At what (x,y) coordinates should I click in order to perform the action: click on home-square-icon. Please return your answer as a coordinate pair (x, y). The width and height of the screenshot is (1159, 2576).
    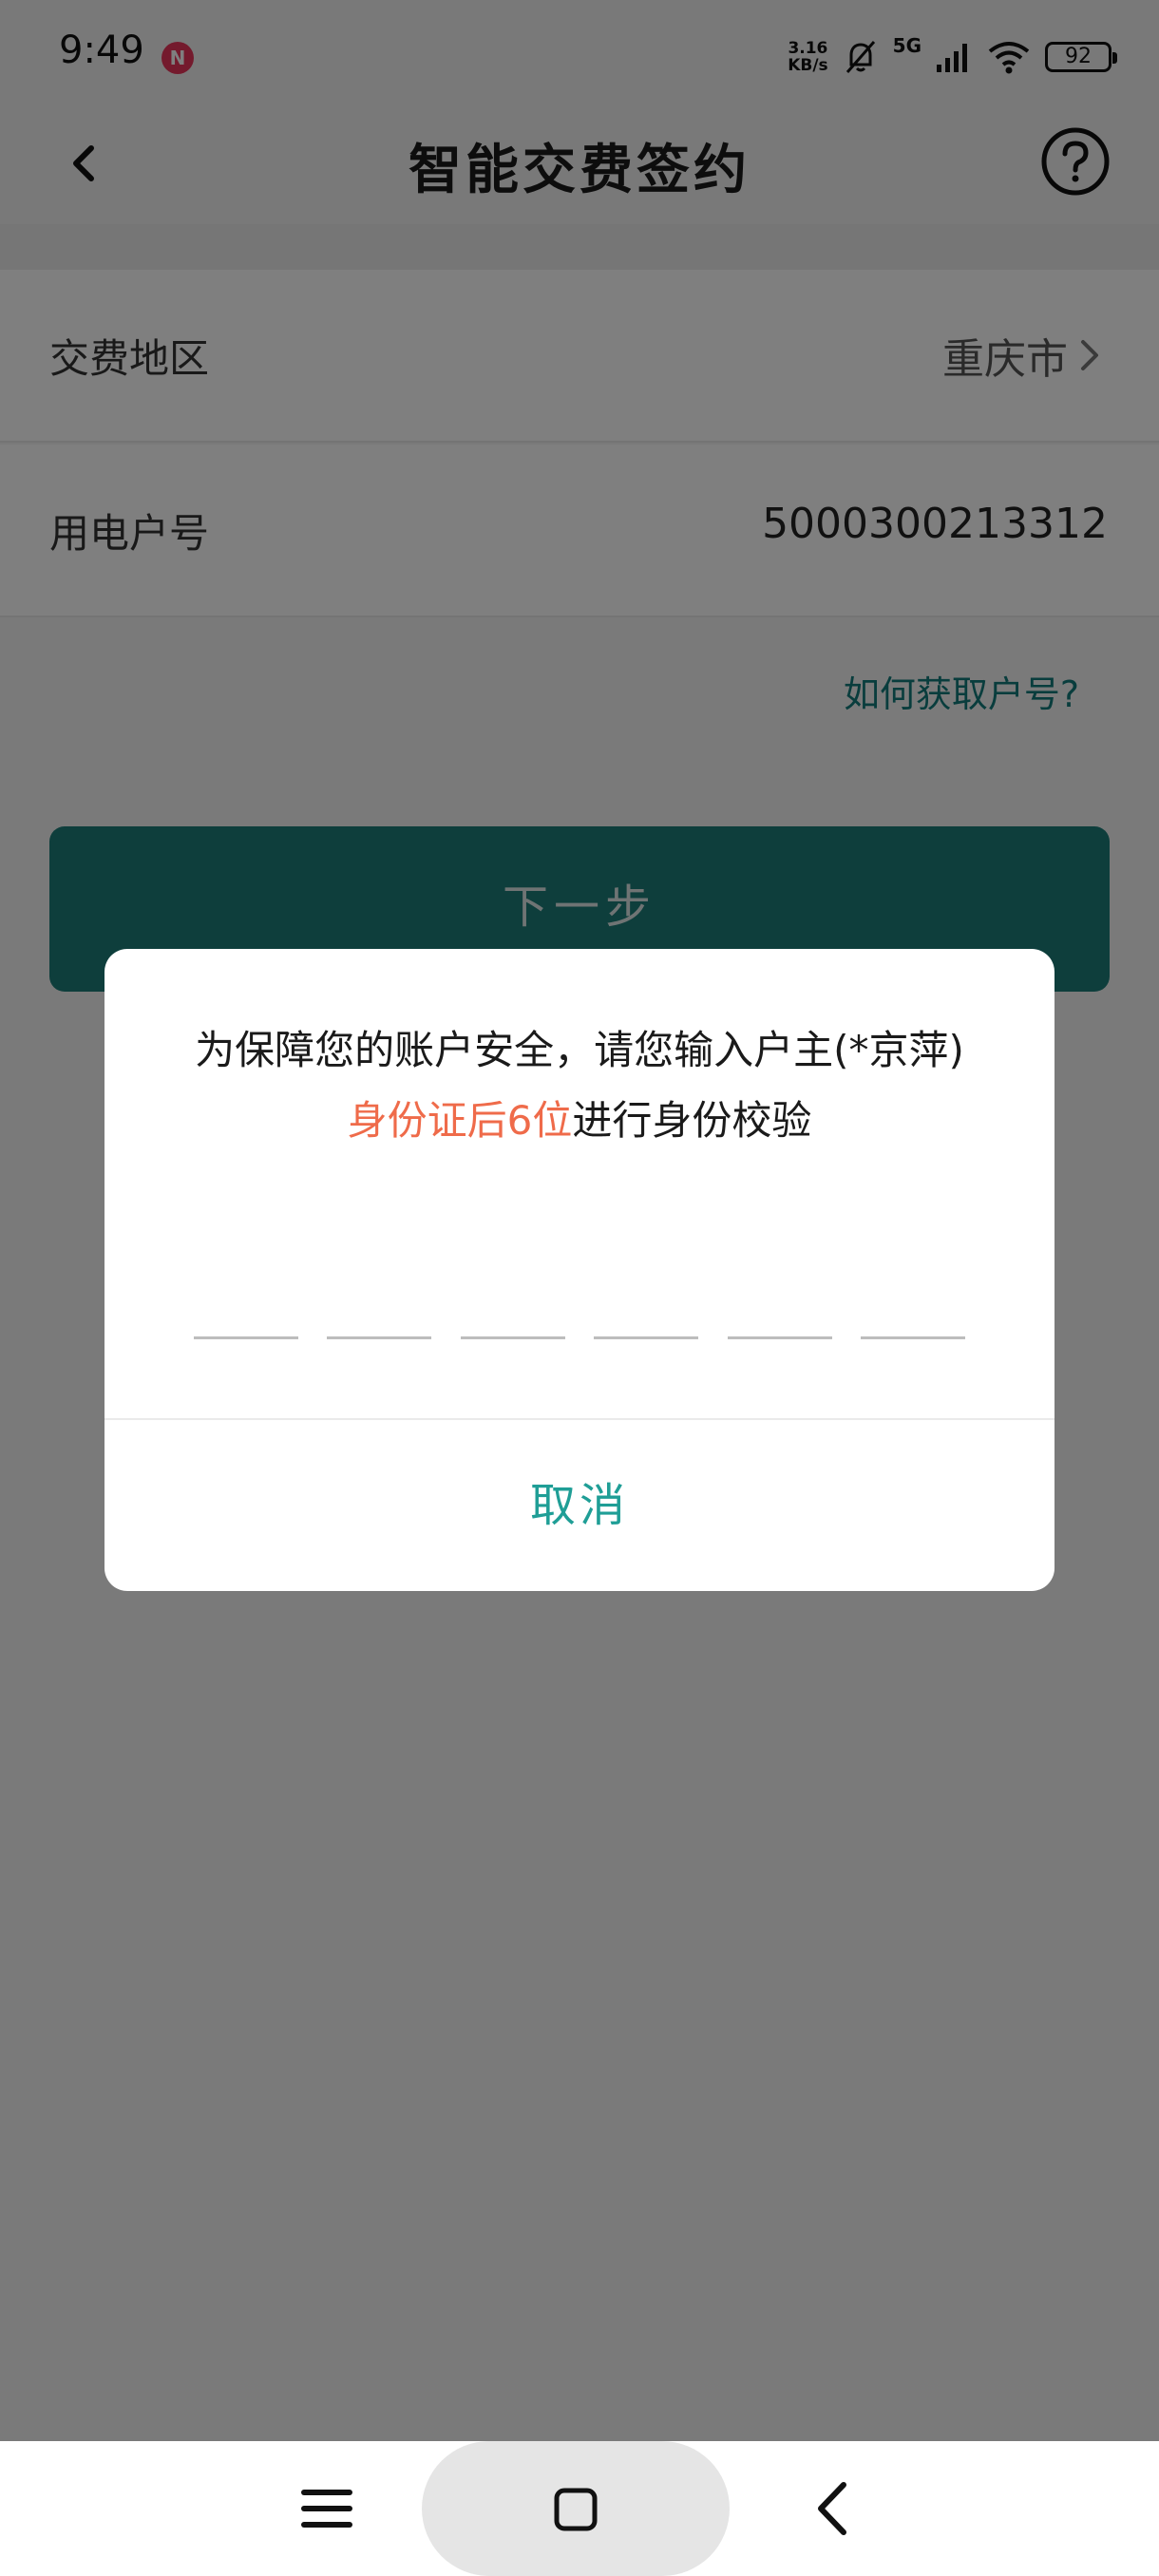
    Looking at the image, I should click on (575, 2509).